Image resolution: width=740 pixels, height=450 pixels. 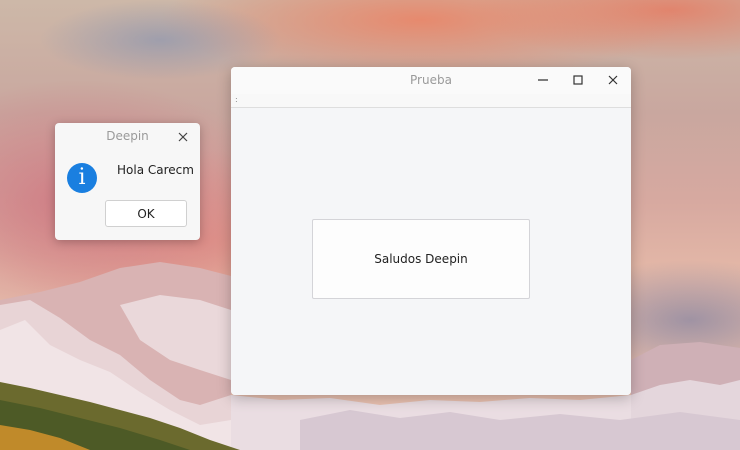 What do you see at coordinates (155, 170) in the screenshot?
I see `dialog-message: Hola Carecm` at bounding box center [155, 170].